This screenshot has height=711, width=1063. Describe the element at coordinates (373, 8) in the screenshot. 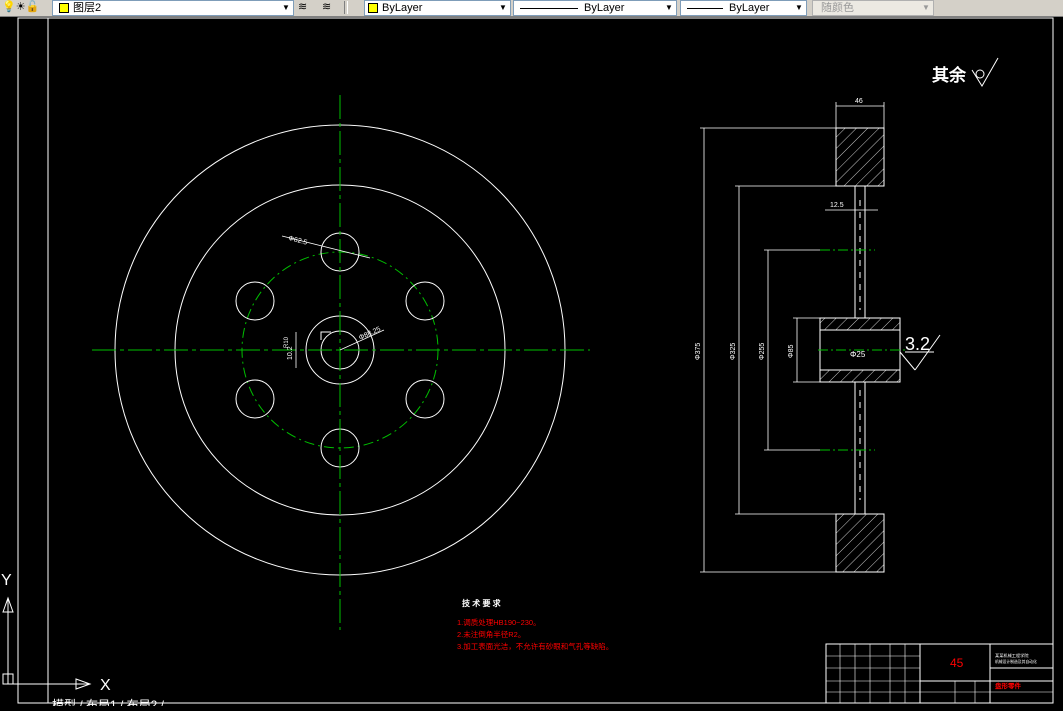

I see `color-swatch` at that location.